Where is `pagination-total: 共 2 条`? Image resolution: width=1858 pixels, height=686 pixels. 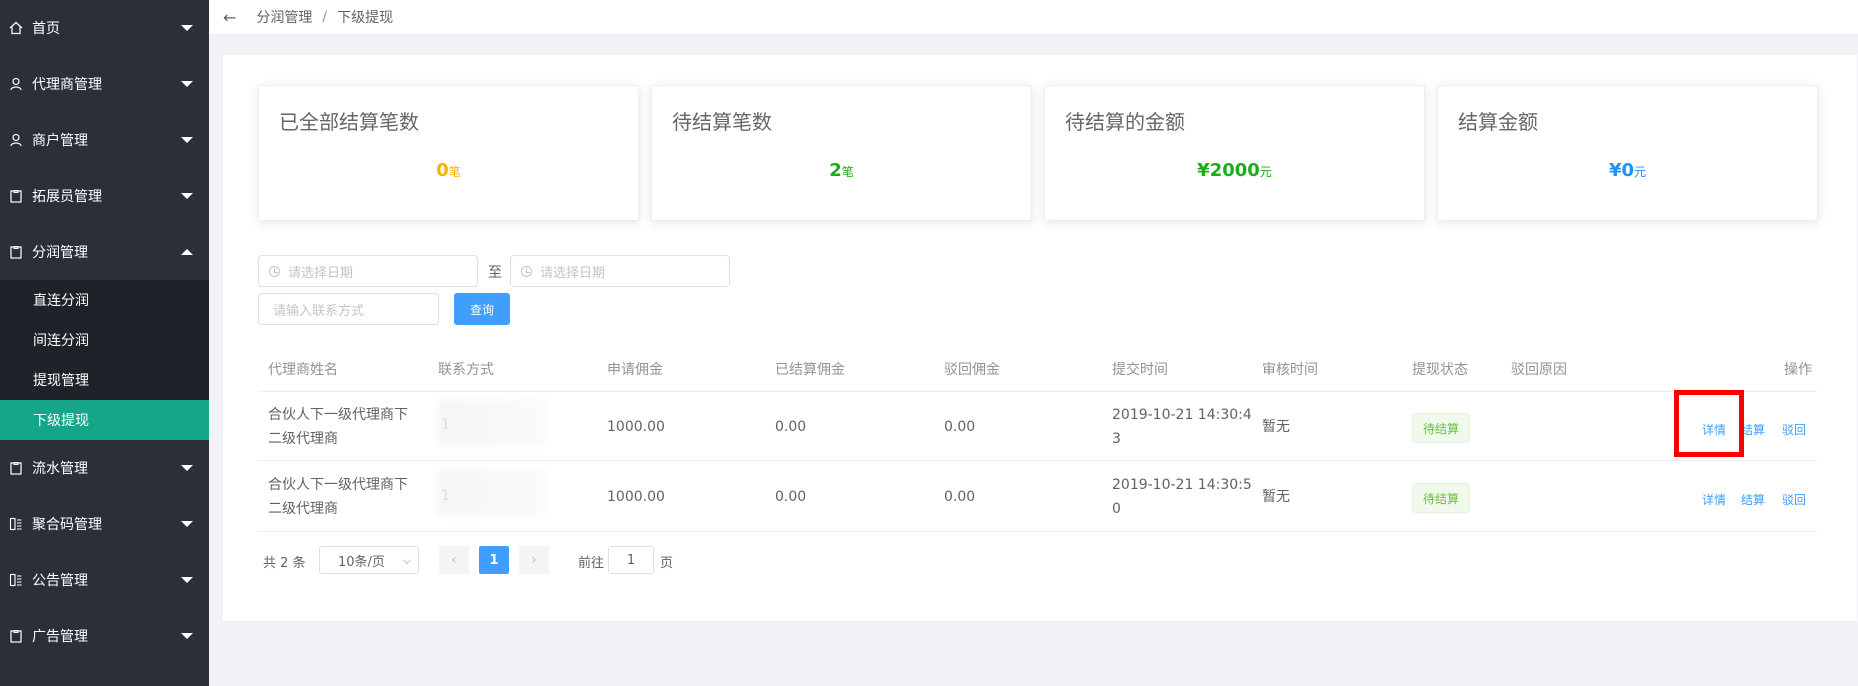 pagination-total: 共 2 条 is located at coordinates (284, 563).